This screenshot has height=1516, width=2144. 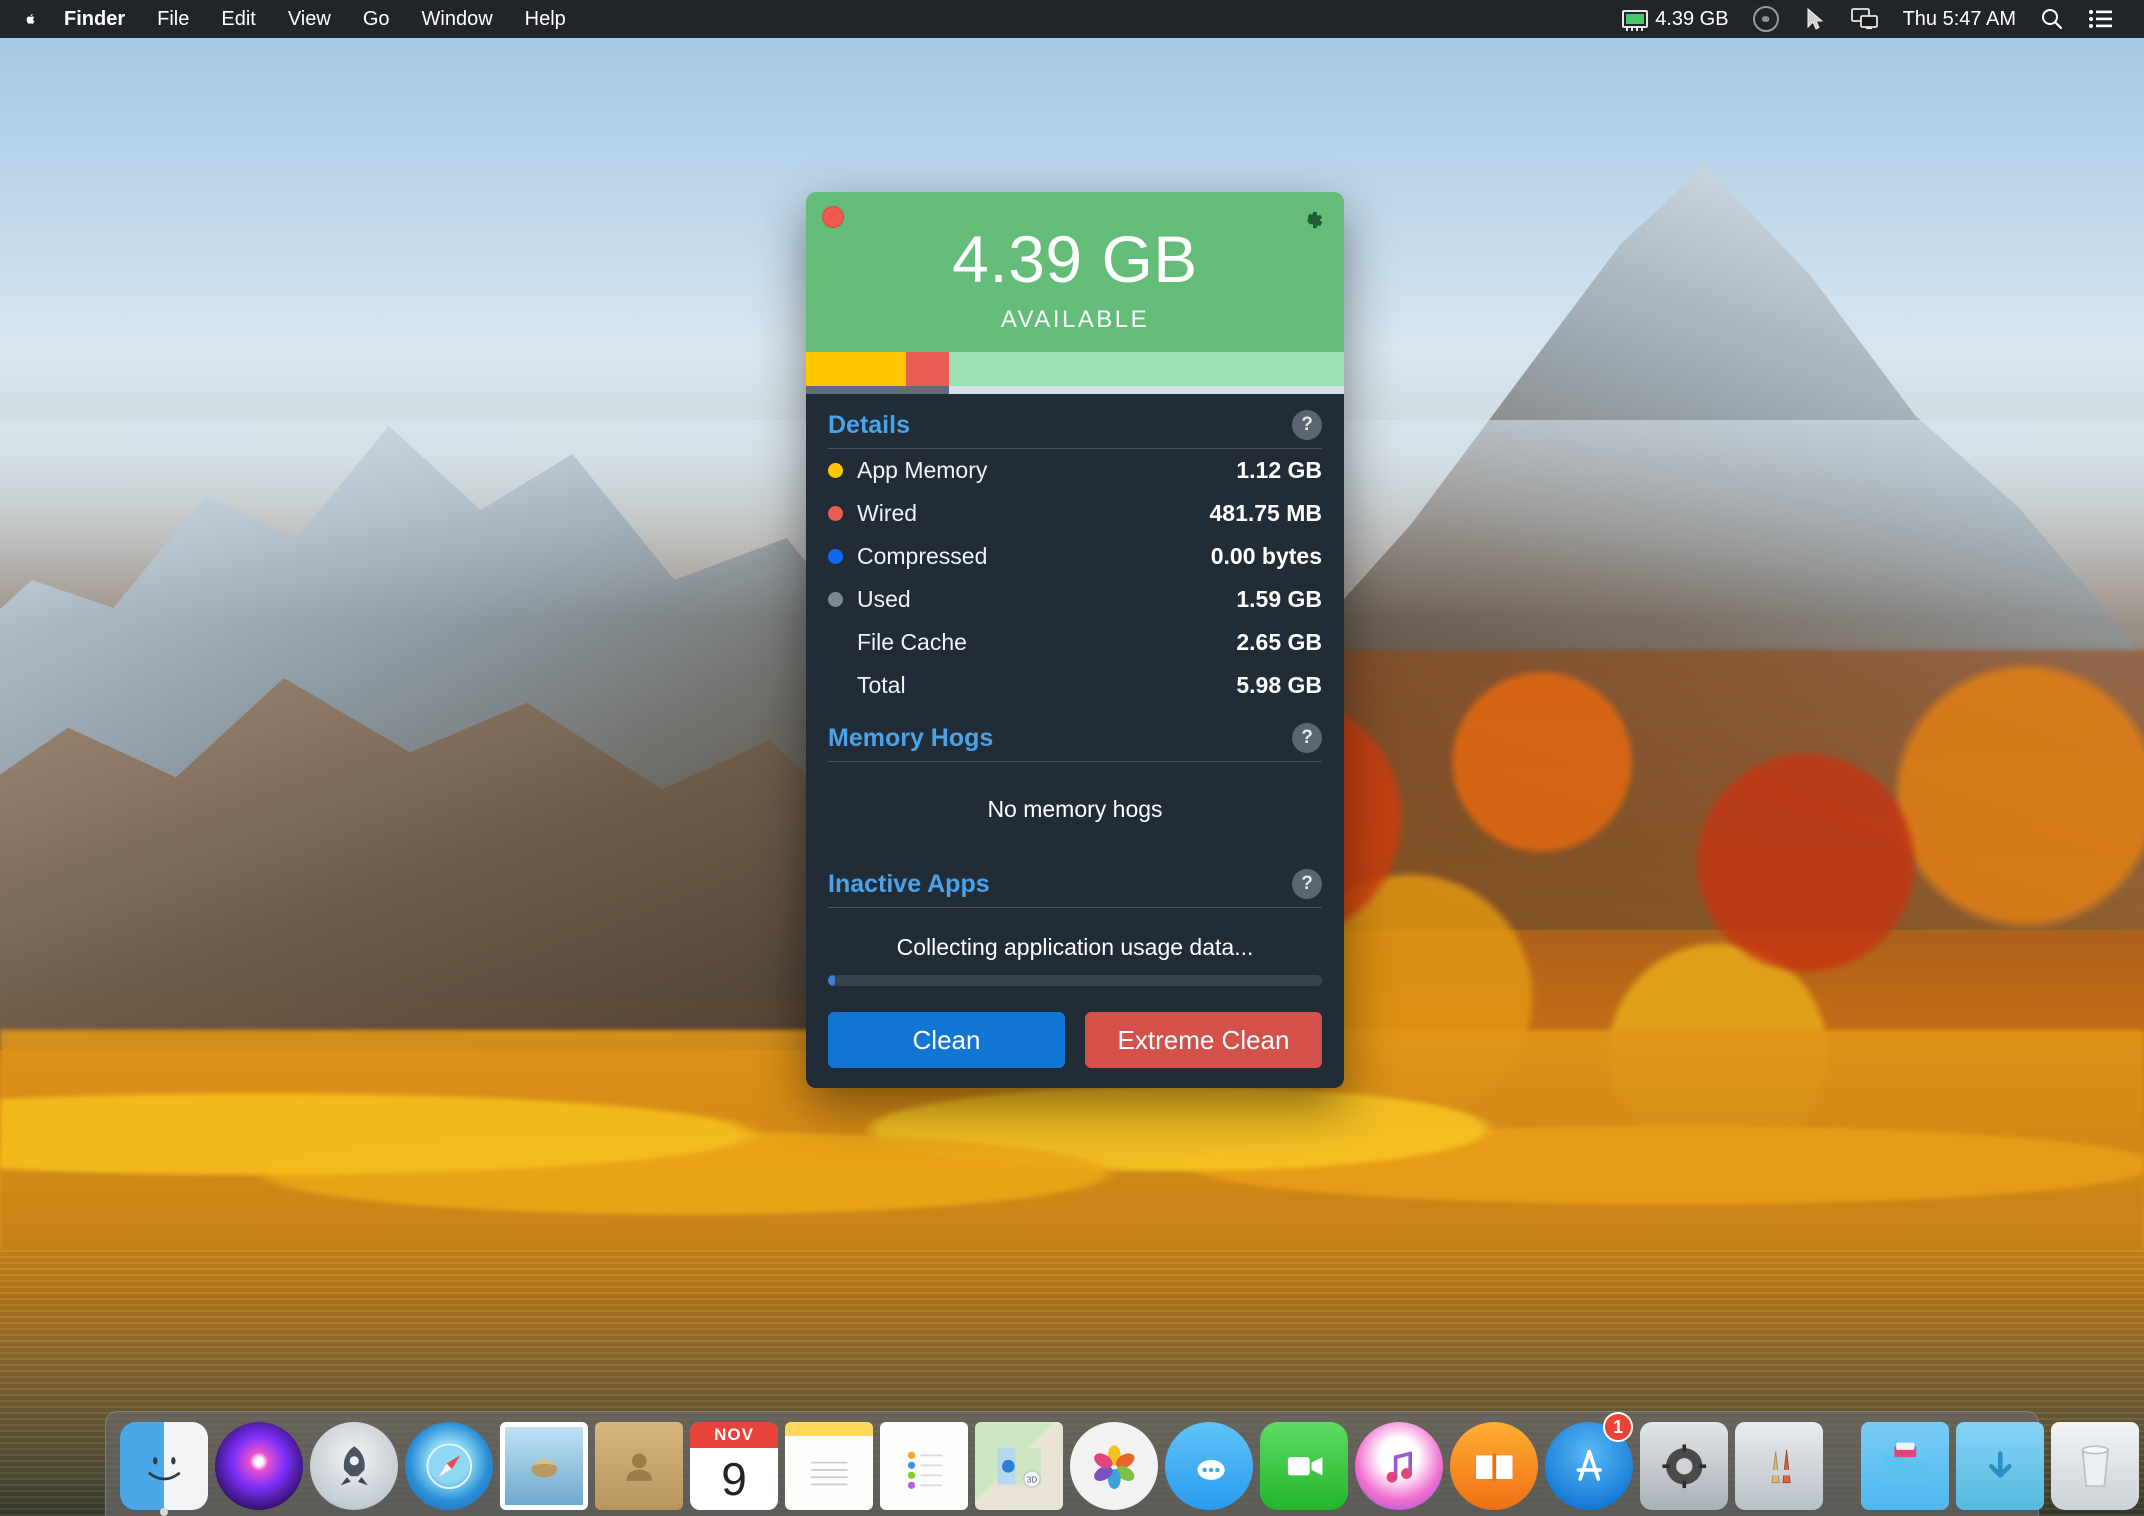 I want to click on inactive-apps-help-icon: ?, so click(x=1307, y=884).